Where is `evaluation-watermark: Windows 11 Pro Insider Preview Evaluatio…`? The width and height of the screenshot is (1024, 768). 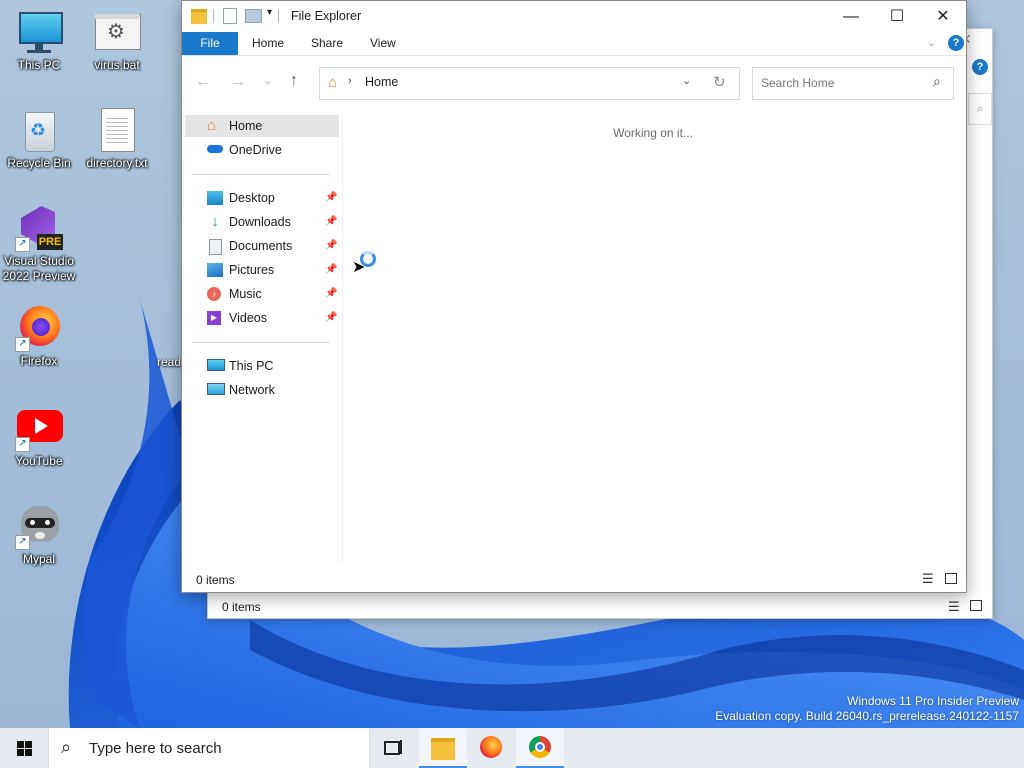
evaluation-watermark: Windows 11 Pro Insider Preview Evaluatio… is located at coordinates (867, 708).